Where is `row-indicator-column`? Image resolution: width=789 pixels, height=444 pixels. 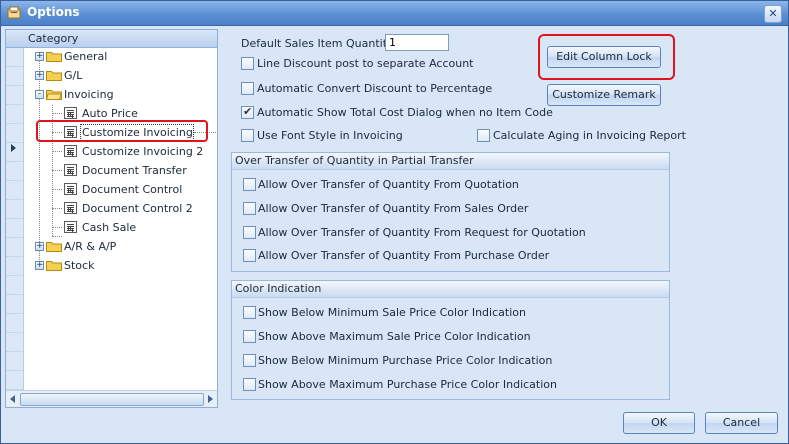 row-indicator-column is located at coordinates (15, 220).